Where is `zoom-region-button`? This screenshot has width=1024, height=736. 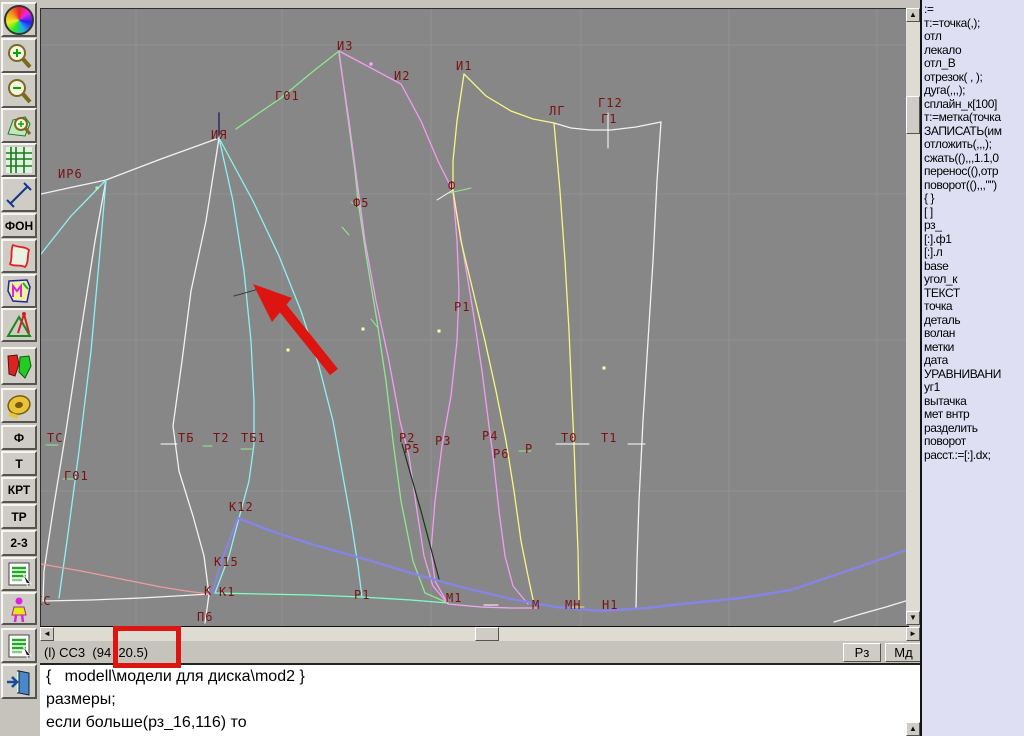 zoom-region-button is located at coordinates (19, 125).